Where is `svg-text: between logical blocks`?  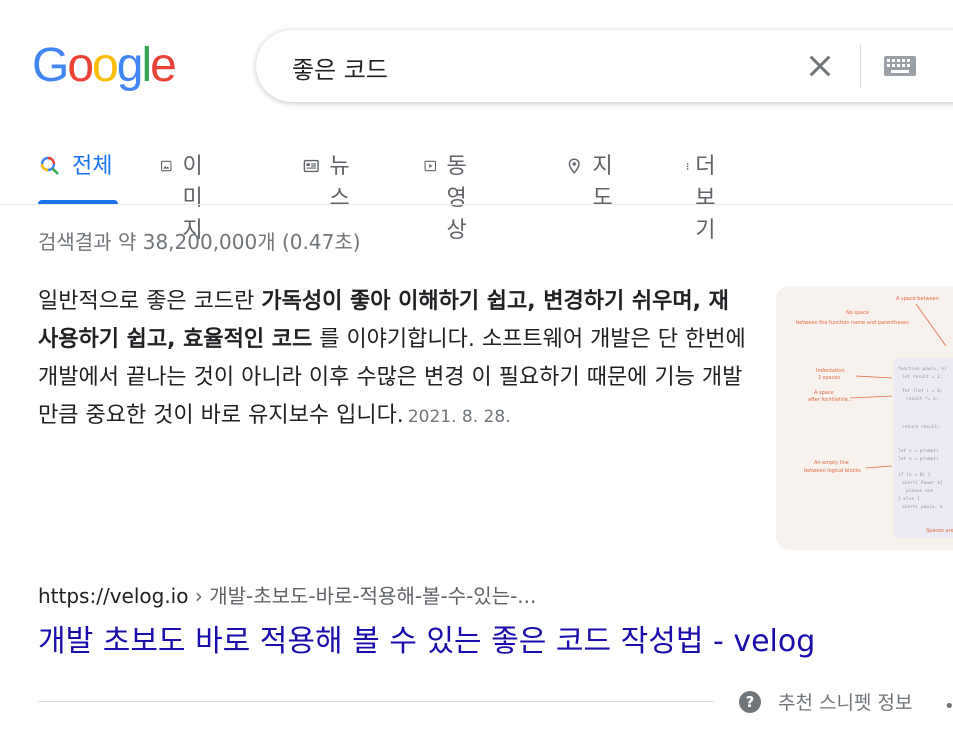 svg-text: between logical blocks is located at coordinates (832, 471).